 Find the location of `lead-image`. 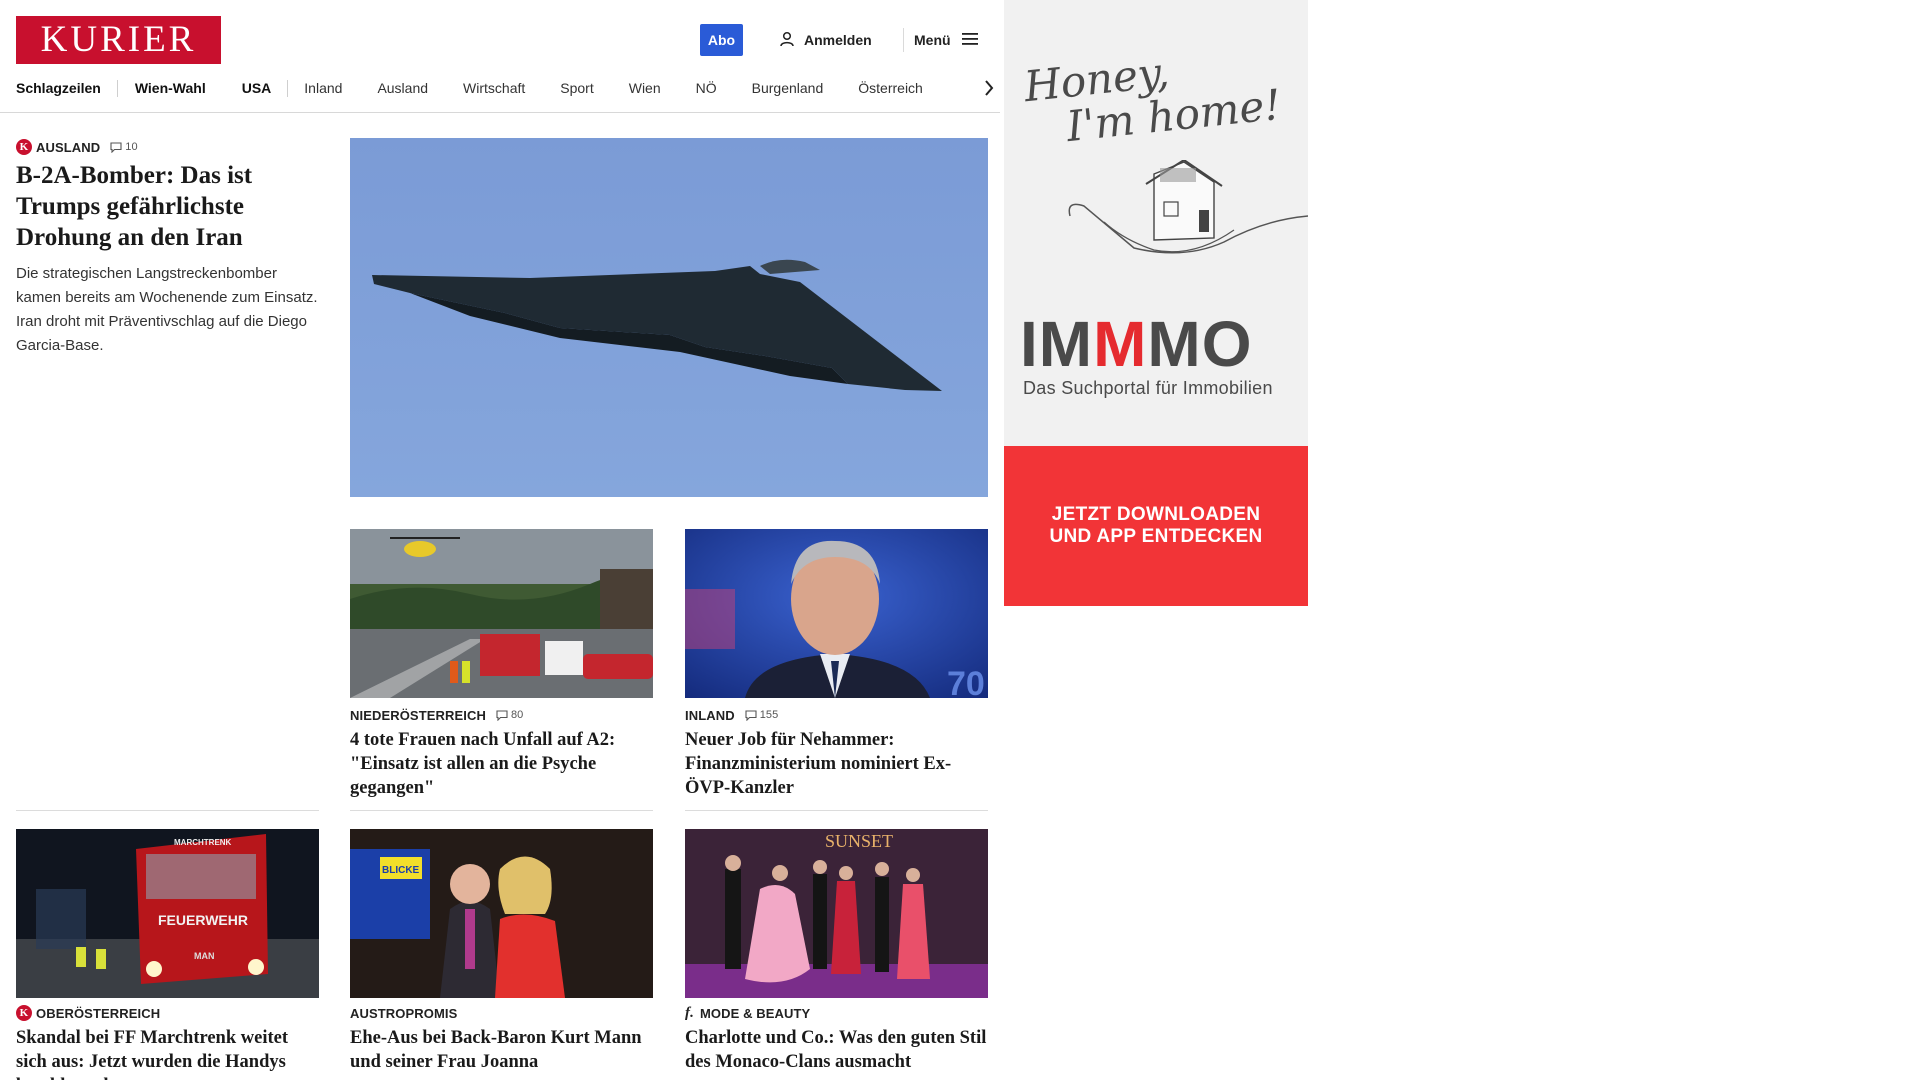

lead-image is located at coordinates (669, 317).